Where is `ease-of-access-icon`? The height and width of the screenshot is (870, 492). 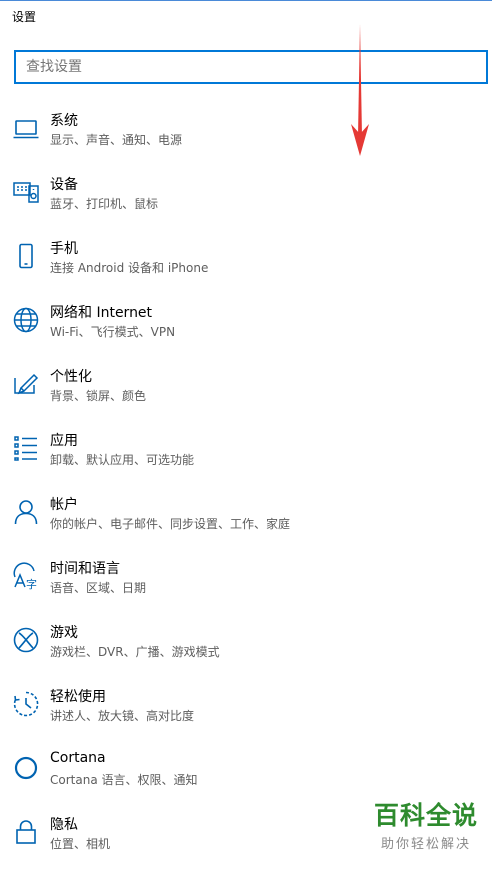
ease-of-access-icon is located at coordinates (26, 704).